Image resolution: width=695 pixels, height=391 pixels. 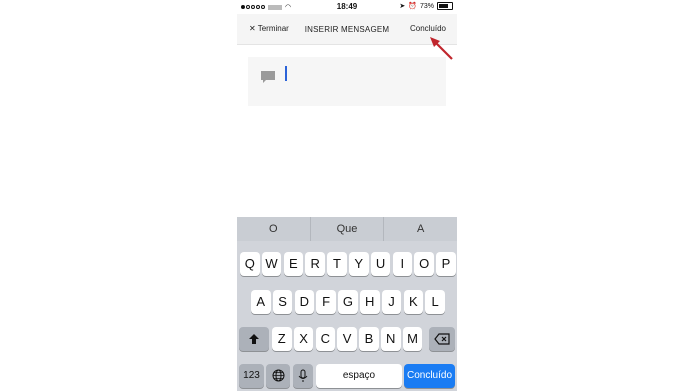 I want to click on dictation-key, so click(x=303, y=376).